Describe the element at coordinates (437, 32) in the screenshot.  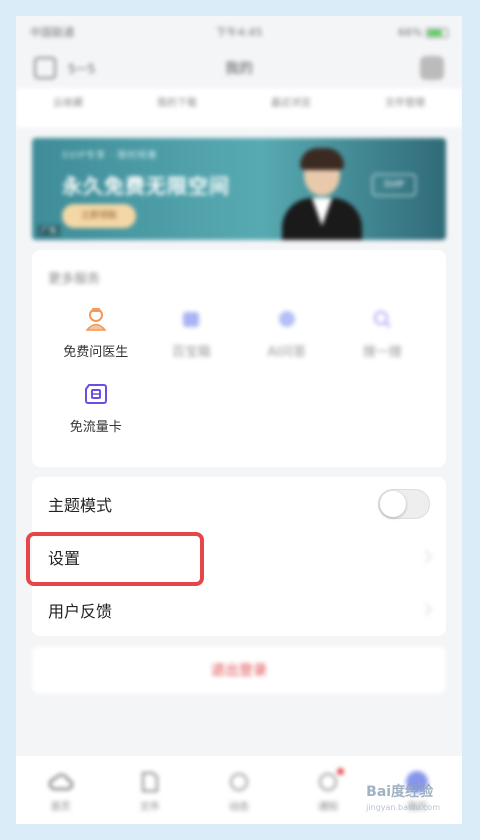
I see `battery-icon` at that location.